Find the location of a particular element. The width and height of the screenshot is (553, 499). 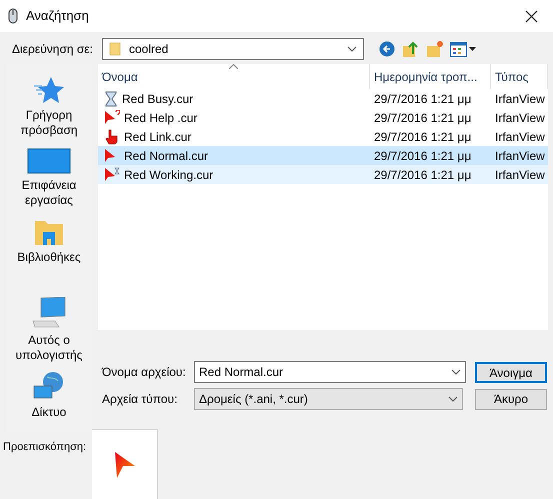

file-row: Red Help .cur 29/7/2016 1:21 μμ IrfanView is located at coordinates (323, 117).